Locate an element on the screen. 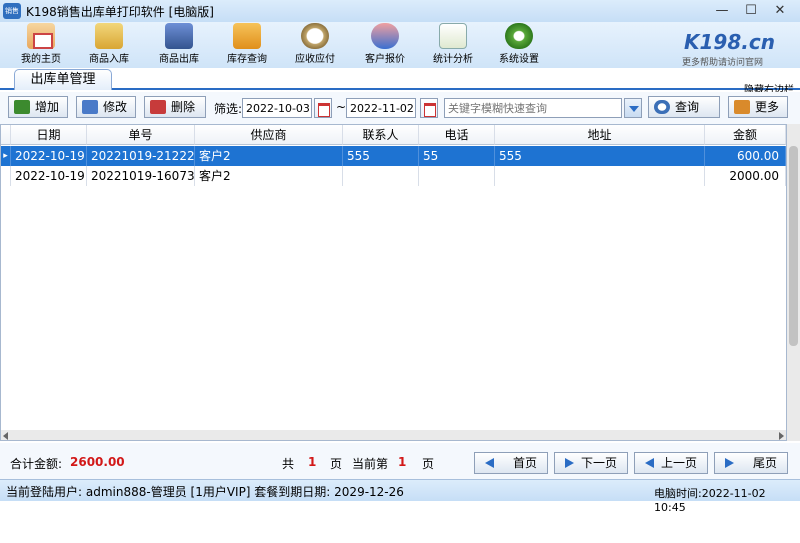 Image resolution: width=800 pixels, height=543 pixels. toolbar-item-label: 商品出库 is located at coordinates (179, 59).